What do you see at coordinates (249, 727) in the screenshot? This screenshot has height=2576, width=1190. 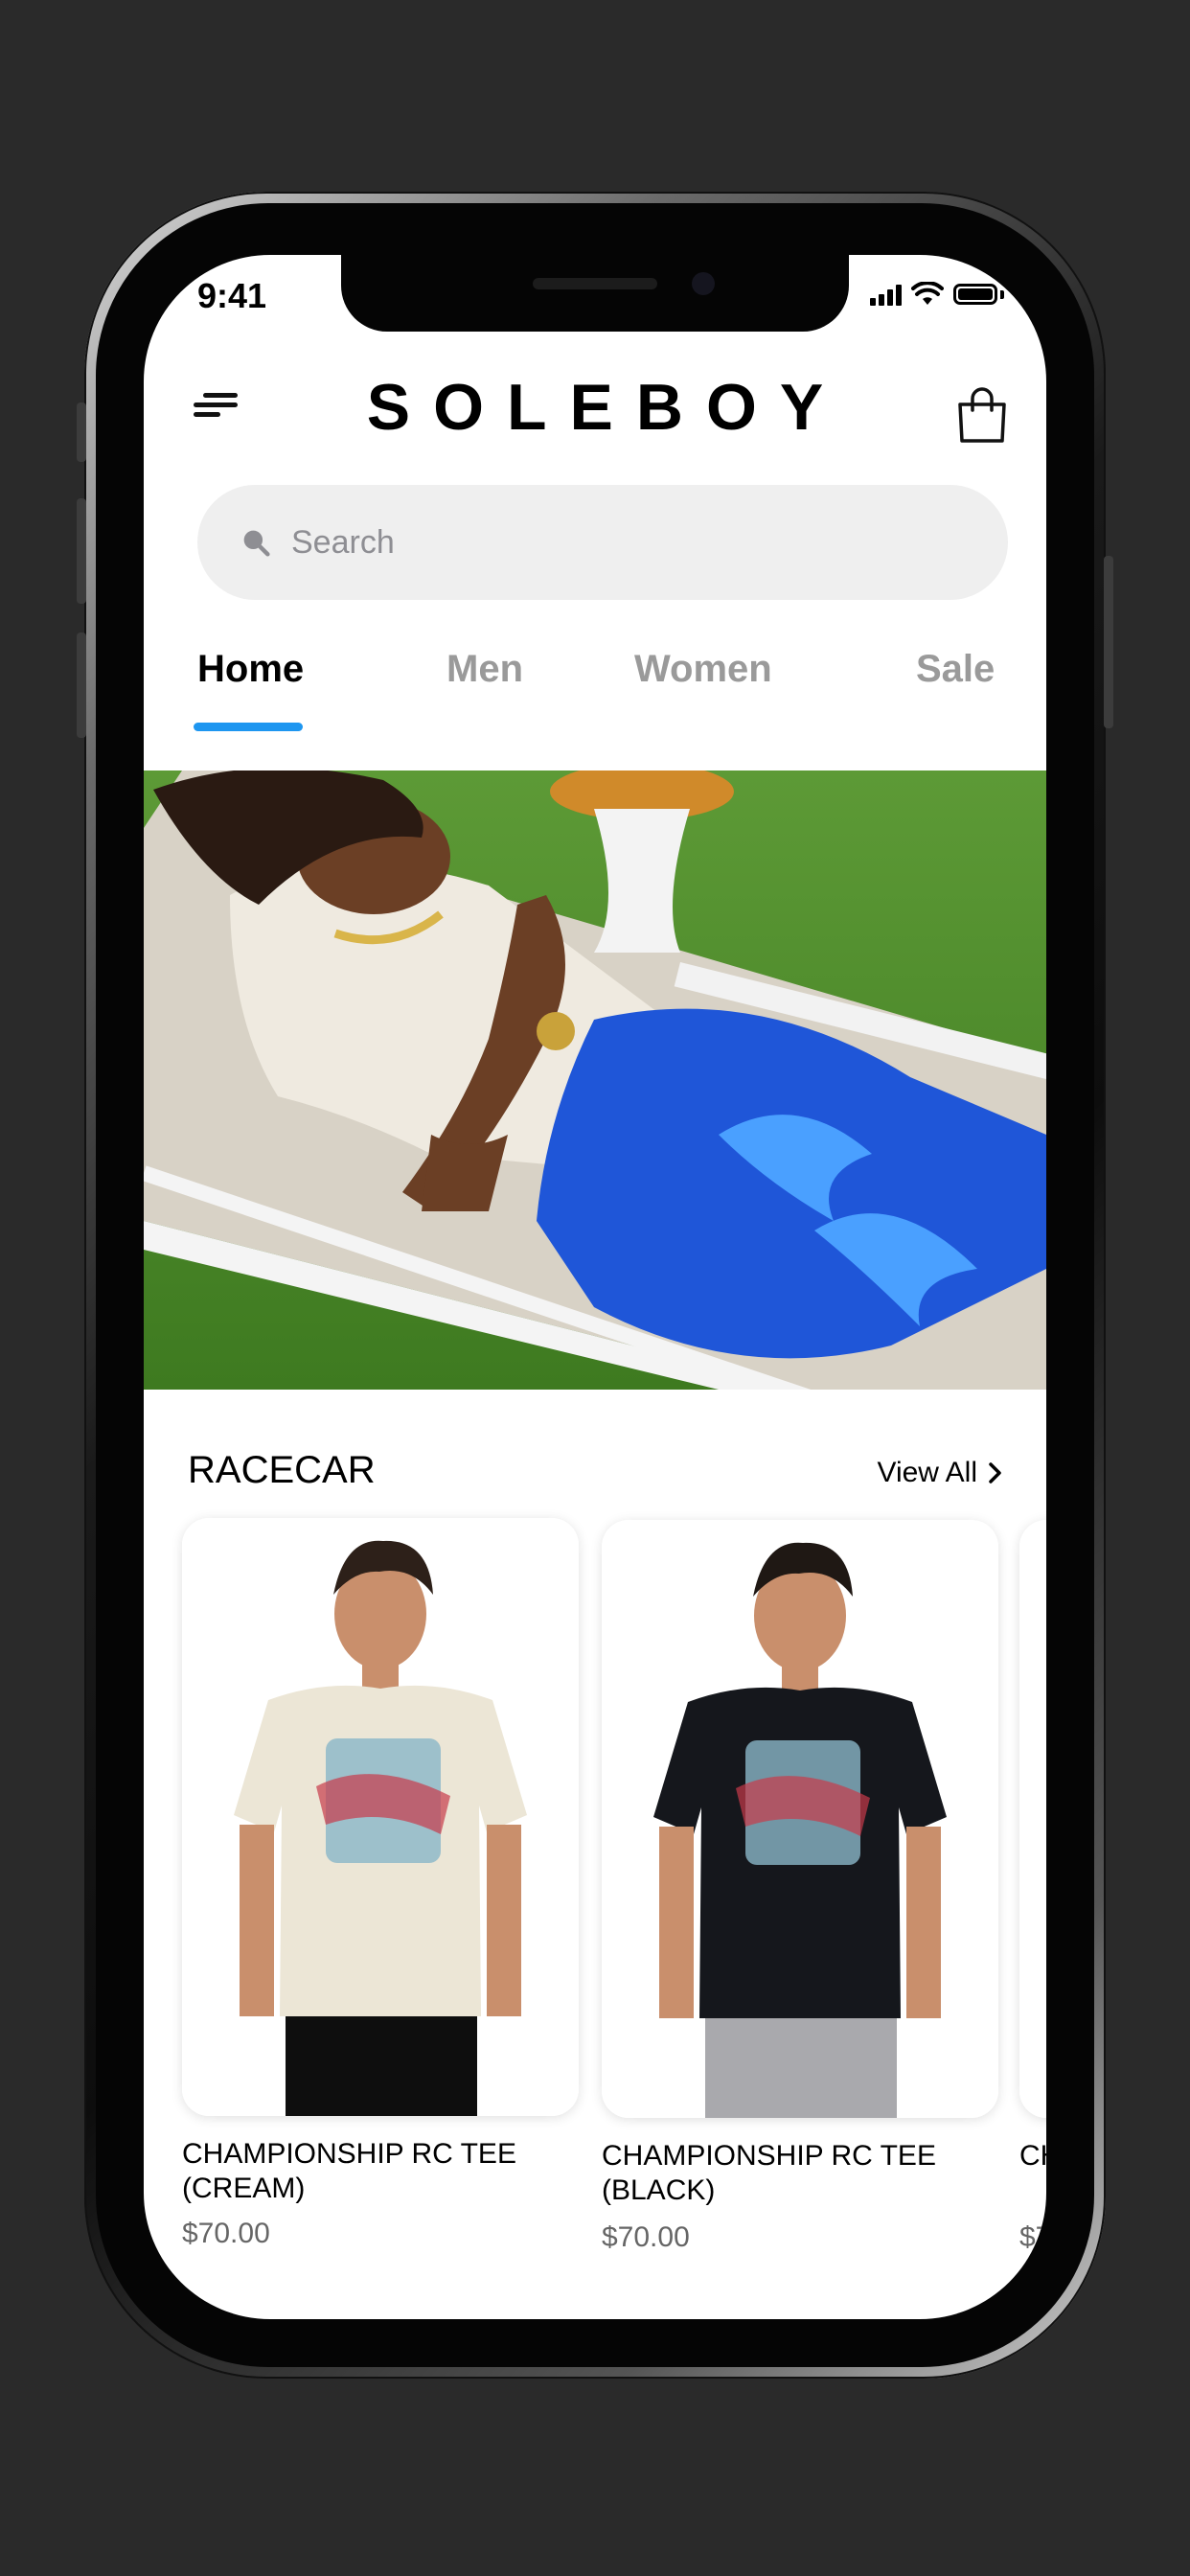 I see `active-tab-indicator` at bounding box center [249, 727].